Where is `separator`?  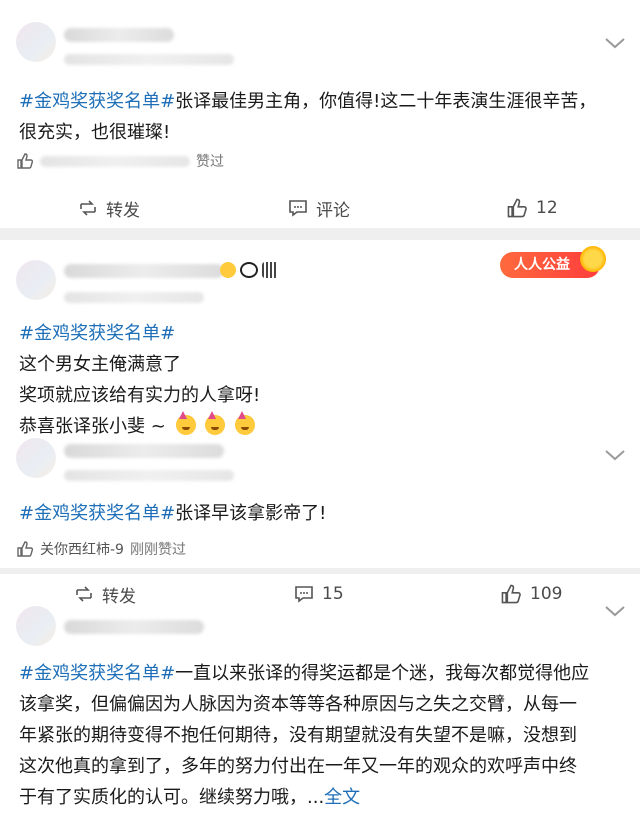 separator is located at coordinates (320, 234).